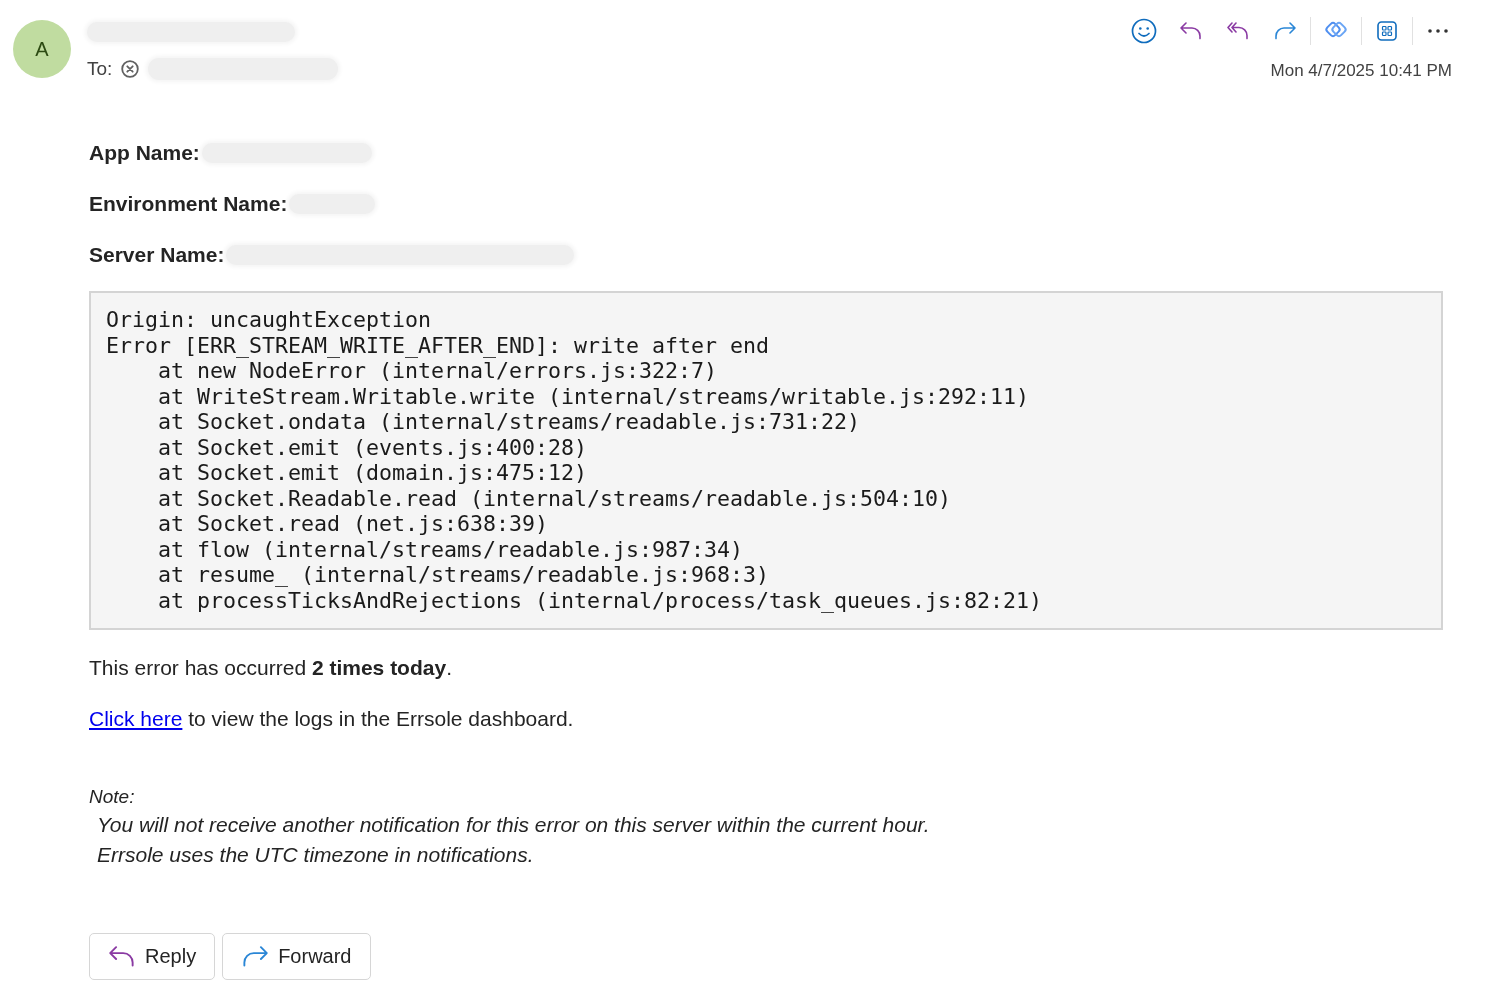 This screenshot has height=996, width=1486. What do you see at coordinates (1238, 31) in the screenshot?
I see `reply-all-arrow-icon` at bounding box center [1238, 31].